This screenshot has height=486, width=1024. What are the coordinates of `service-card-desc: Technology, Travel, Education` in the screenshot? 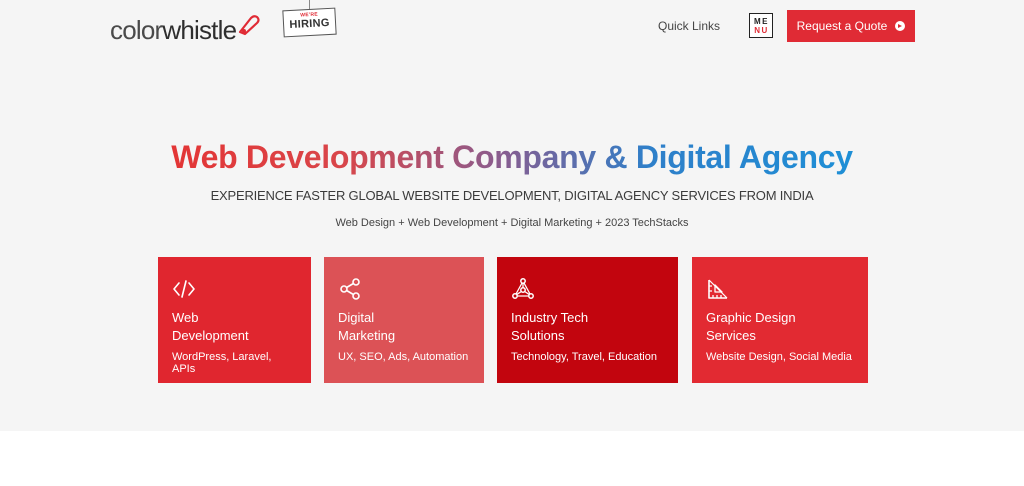 It's located at (584, 357).